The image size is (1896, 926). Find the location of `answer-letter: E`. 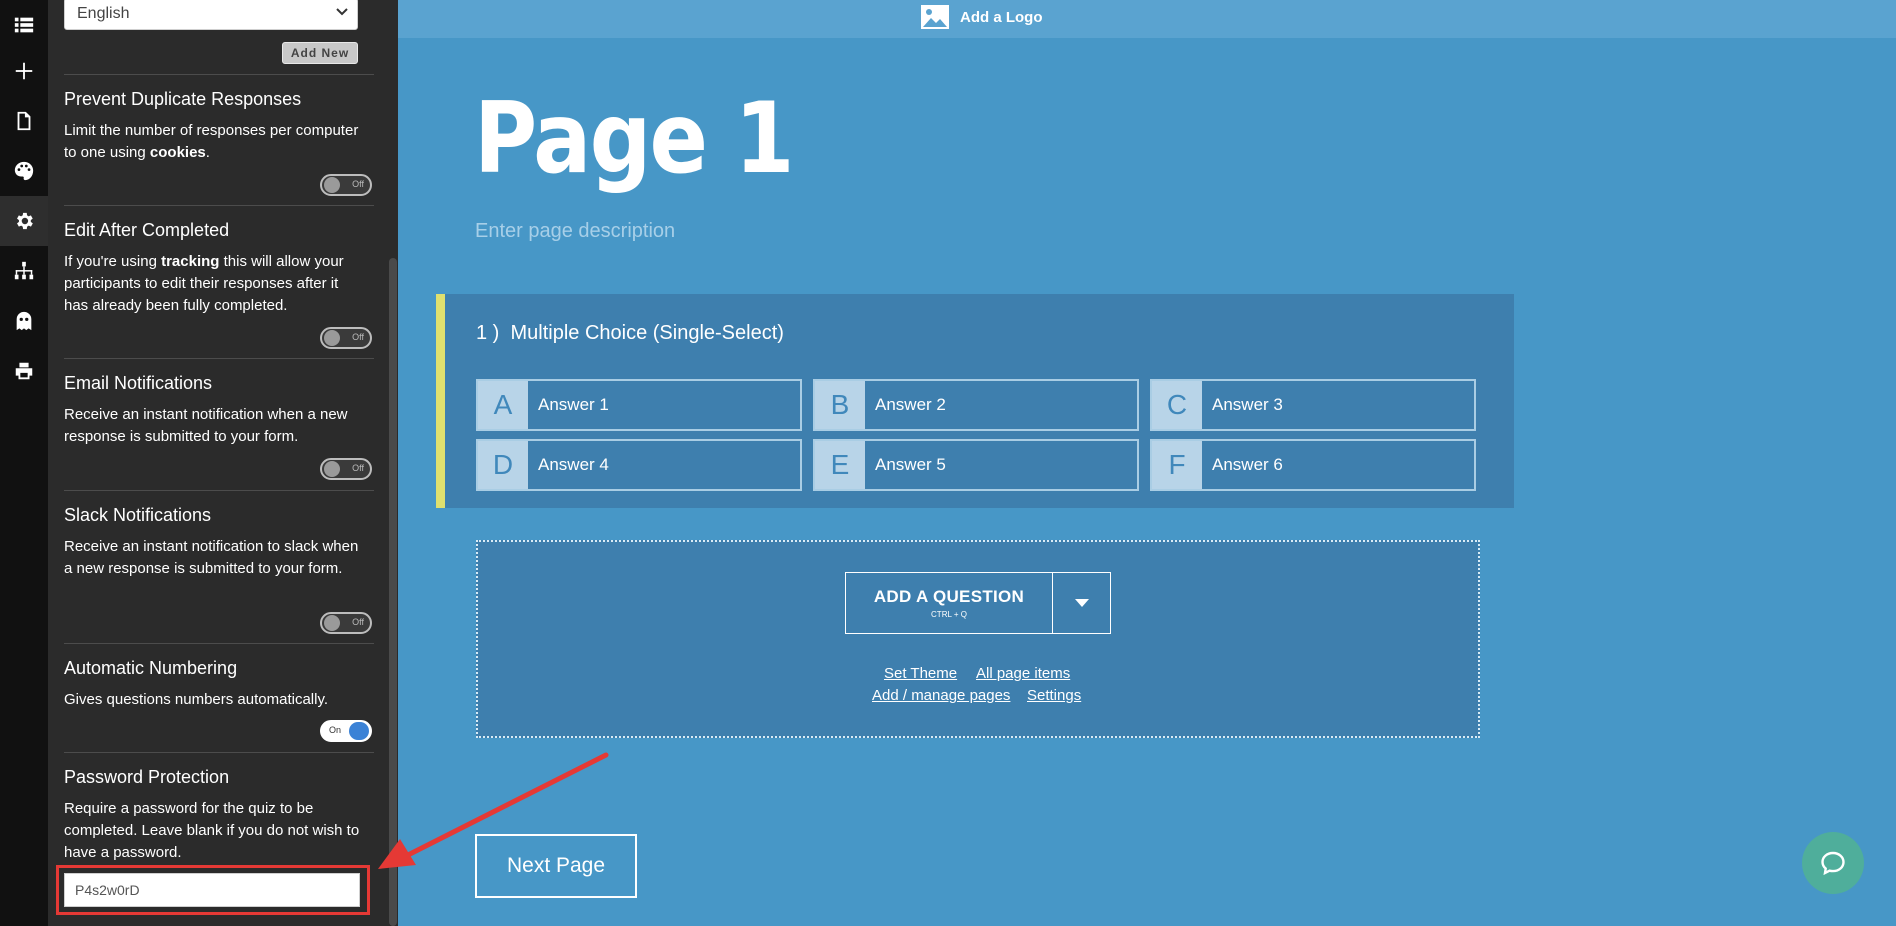

answer-letter: E is located at coordinates (840, 465).